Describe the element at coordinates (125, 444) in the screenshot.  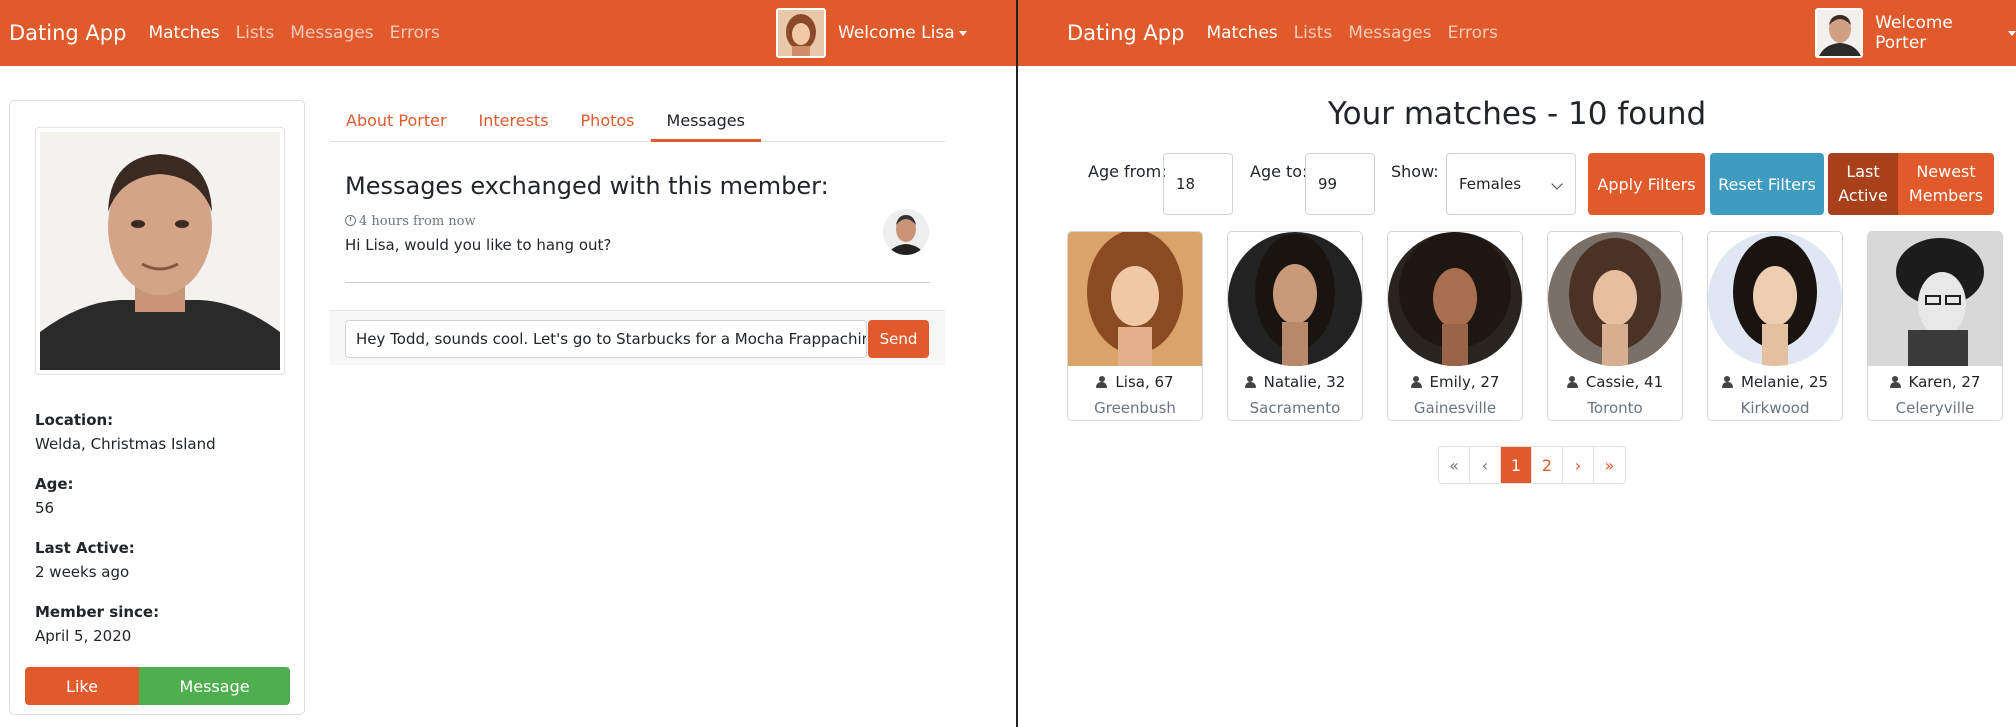
I see `location-value: Welda, Christmas Island` at that location.